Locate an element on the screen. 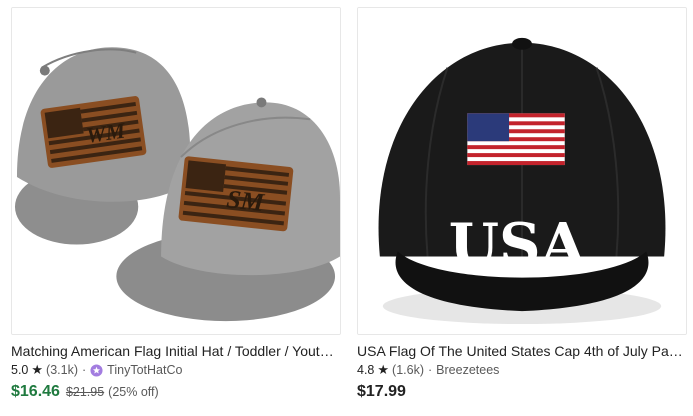  patch-initials-2: SM is located at coordinates (245, 200).